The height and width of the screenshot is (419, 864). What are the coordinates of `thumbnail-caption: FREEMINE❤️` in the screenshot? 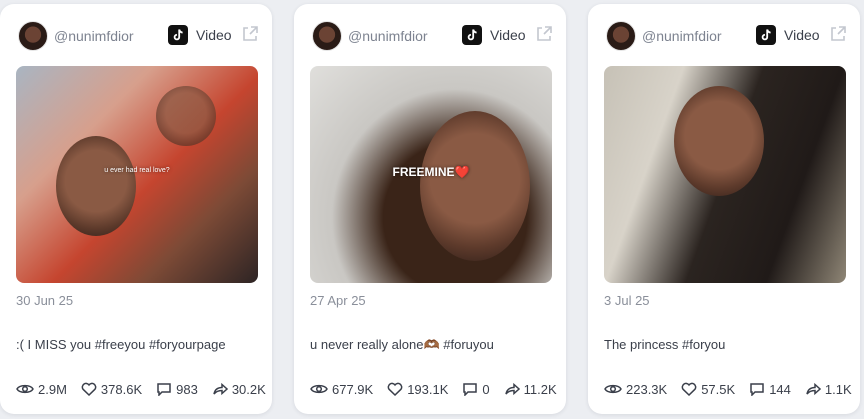 It's located at (431, 172).